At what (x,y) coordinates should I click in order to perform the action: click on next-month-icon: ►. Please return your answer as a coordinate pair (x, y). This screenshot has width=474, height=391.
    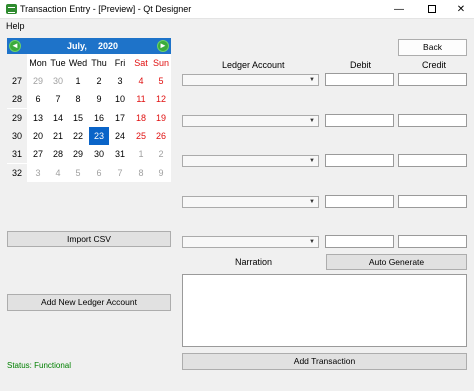
    Looking at the image, I should click on (163, 46).